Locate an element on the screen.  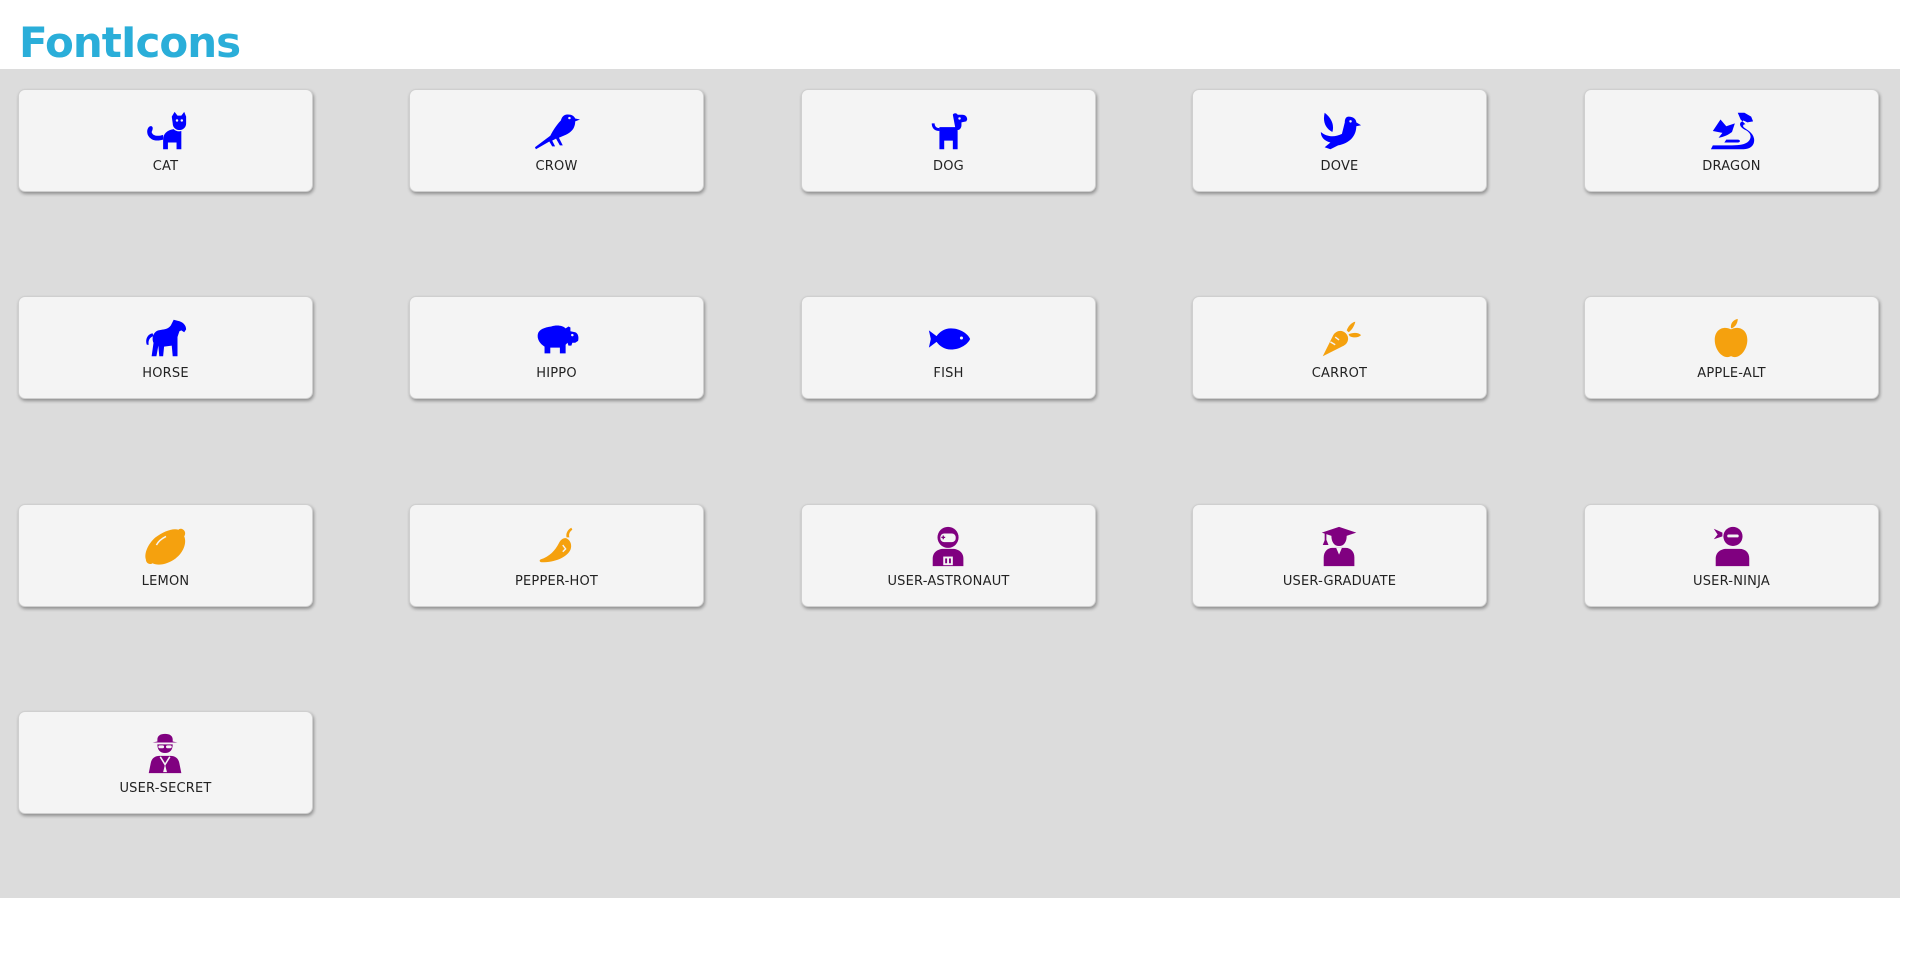
user-graduate-icon is located at coordinates (1340, 546).